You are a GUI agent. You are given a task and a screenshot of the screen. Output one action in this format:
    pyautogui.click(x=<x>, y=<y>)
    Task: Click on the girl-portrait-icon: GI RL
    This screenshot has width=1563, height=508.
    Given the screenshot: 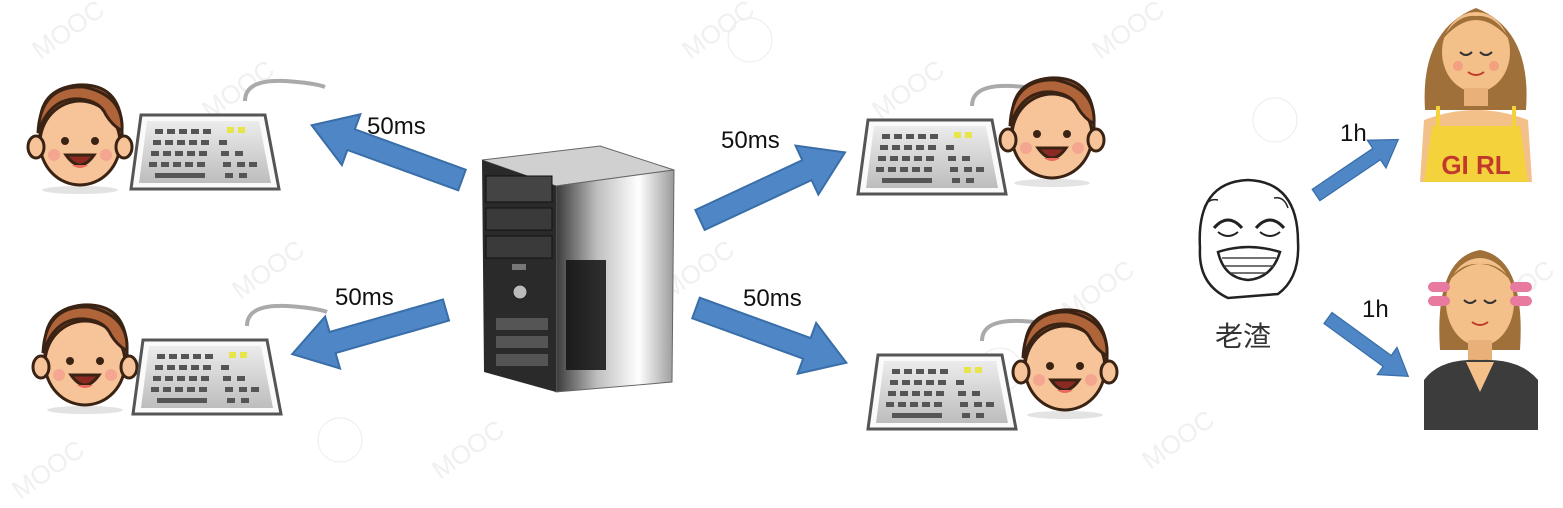 What is the action you would take?
    pyautogui.click(x=1476, y=91)
    